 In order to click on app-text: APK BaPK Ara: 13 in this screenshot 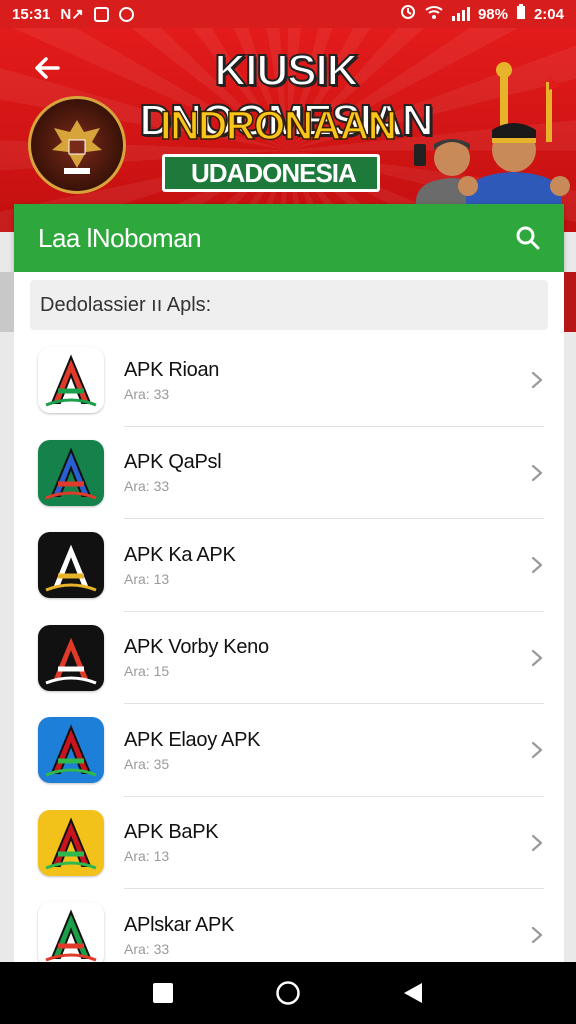, I will do `click(171, 843)`.